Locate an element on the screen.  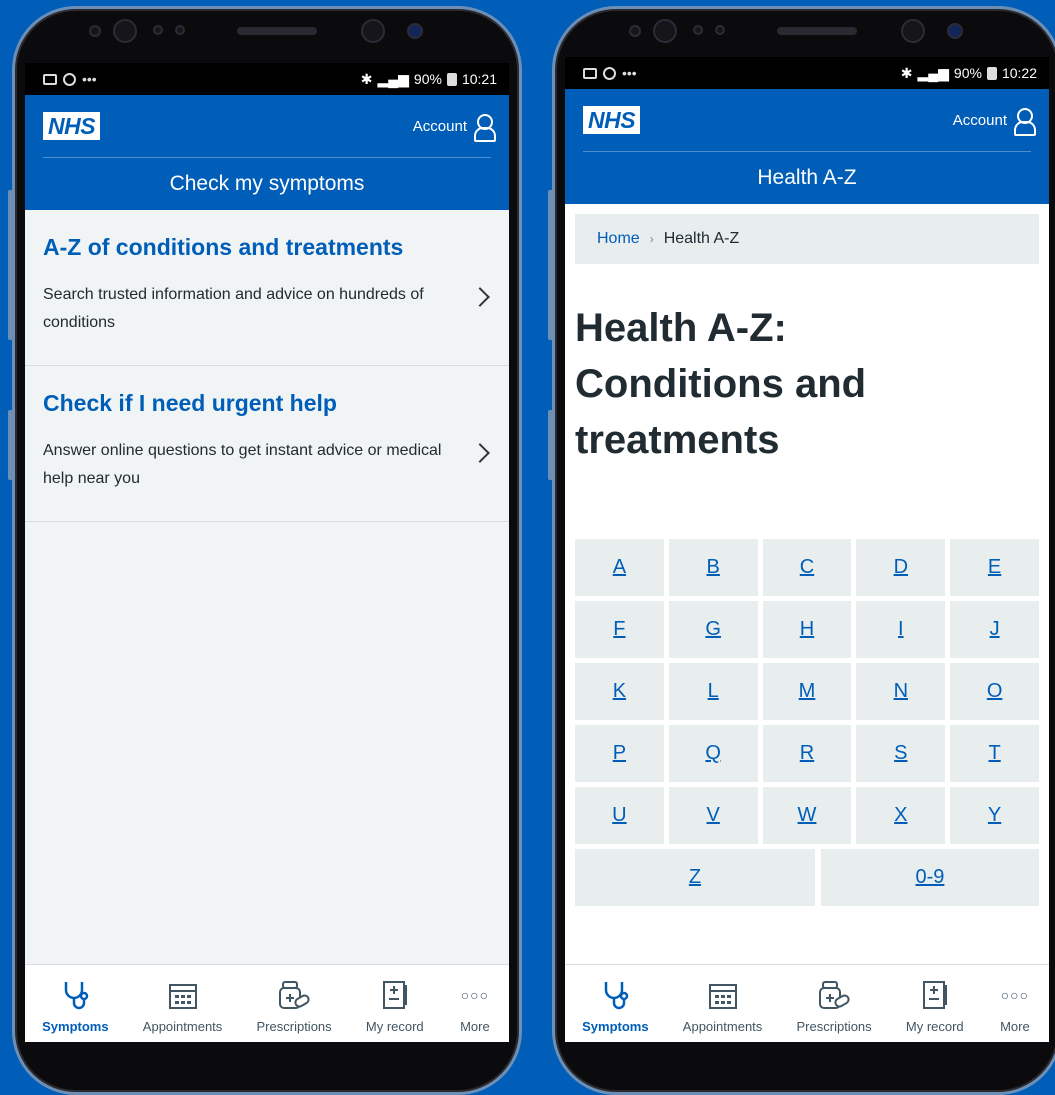
clock: 10:22 is located at coordinates (1019, 73).